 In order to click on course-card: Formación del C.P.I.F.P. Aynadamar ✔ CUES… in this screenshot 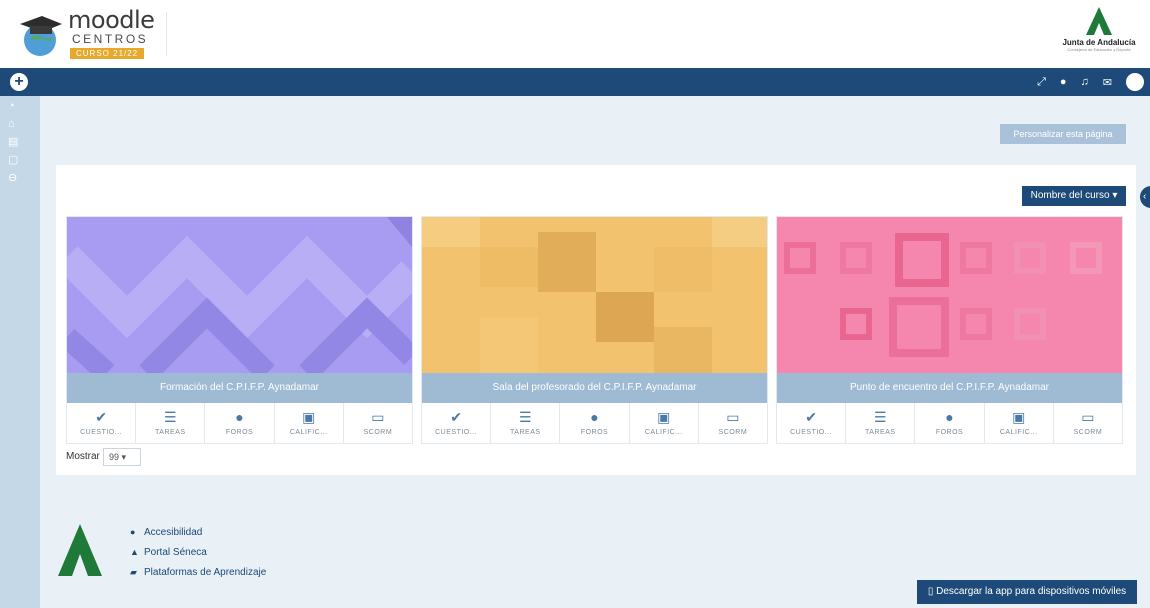, I will do `click(239, 330)`.